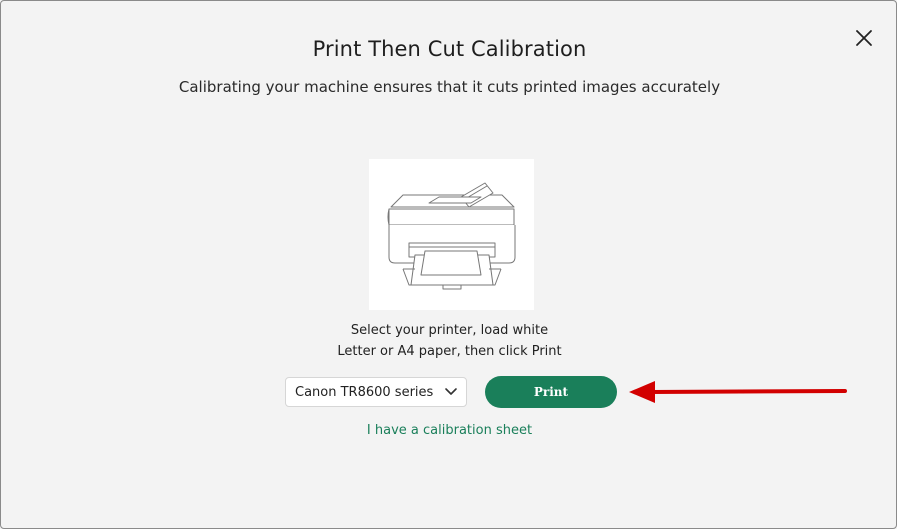 The height and width of the screenshot is (529, 897). I want to click on red-arrow-annotation, so click(738, 392).